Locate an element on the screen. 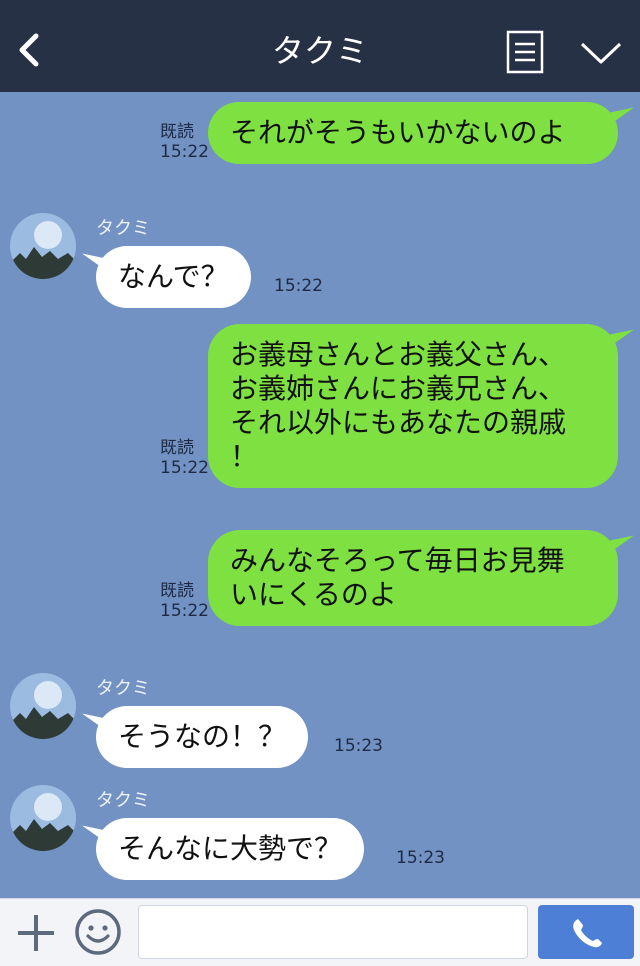 The width and height of the screenshot is (640, 966). plus-icon is located at coordinates (36, 933).